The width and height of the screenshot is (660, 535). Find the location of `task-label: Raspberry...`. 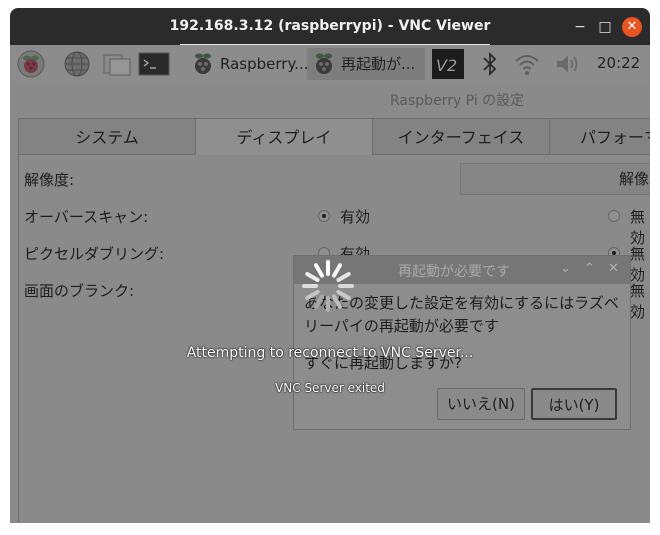

task-label: Raspberry... is located at coordinates (264, 64).